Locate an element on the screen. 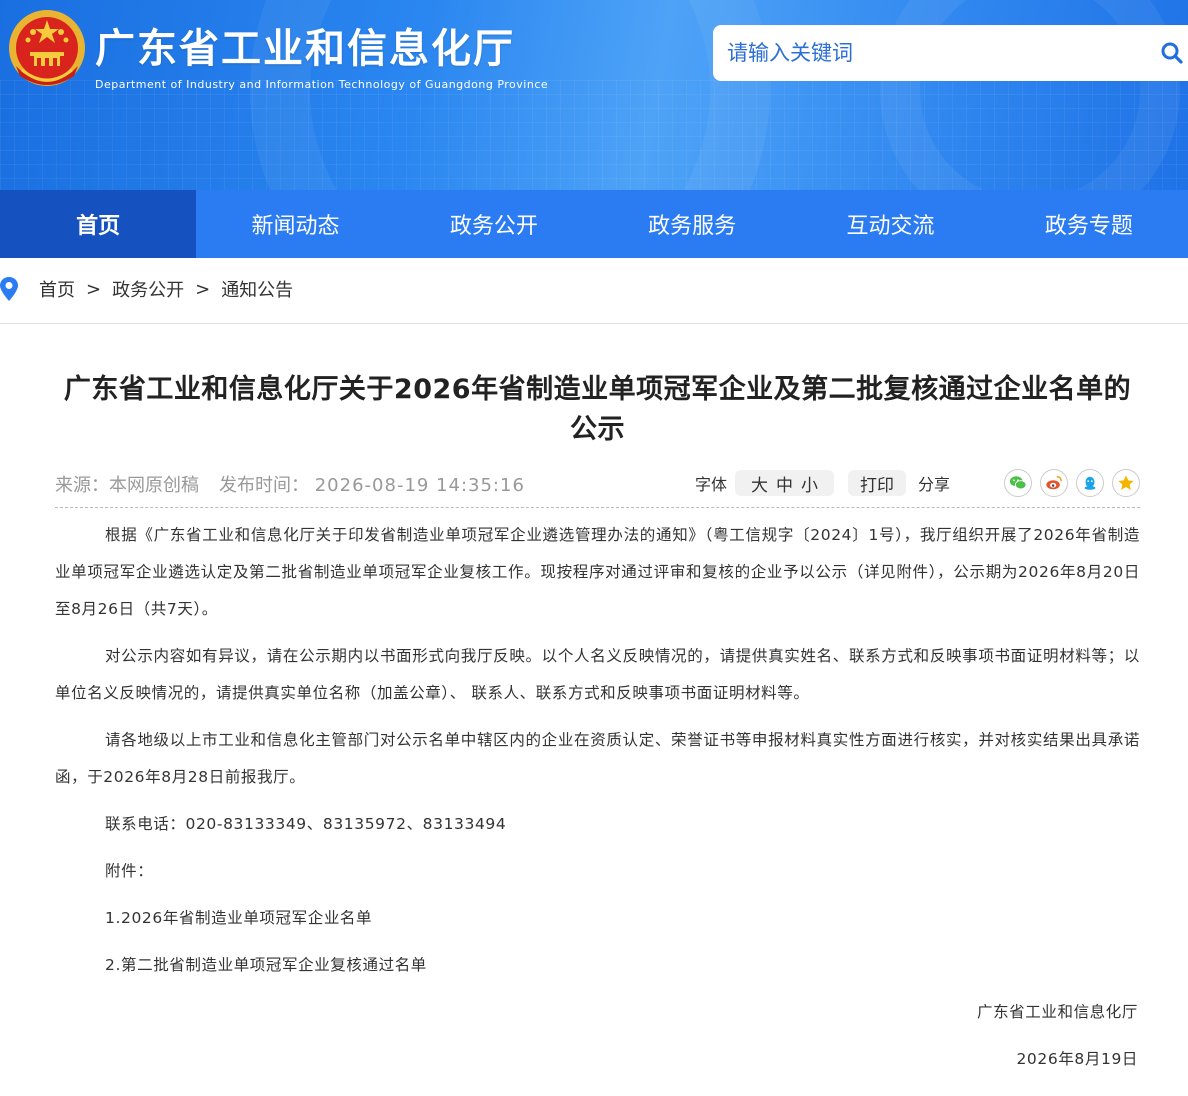 Image resolution: width=1188 pixels, height=1096 pixels. breadcrumb: 首页 > 政务公开 > 通知公告 is located at coordinates (594, 291).